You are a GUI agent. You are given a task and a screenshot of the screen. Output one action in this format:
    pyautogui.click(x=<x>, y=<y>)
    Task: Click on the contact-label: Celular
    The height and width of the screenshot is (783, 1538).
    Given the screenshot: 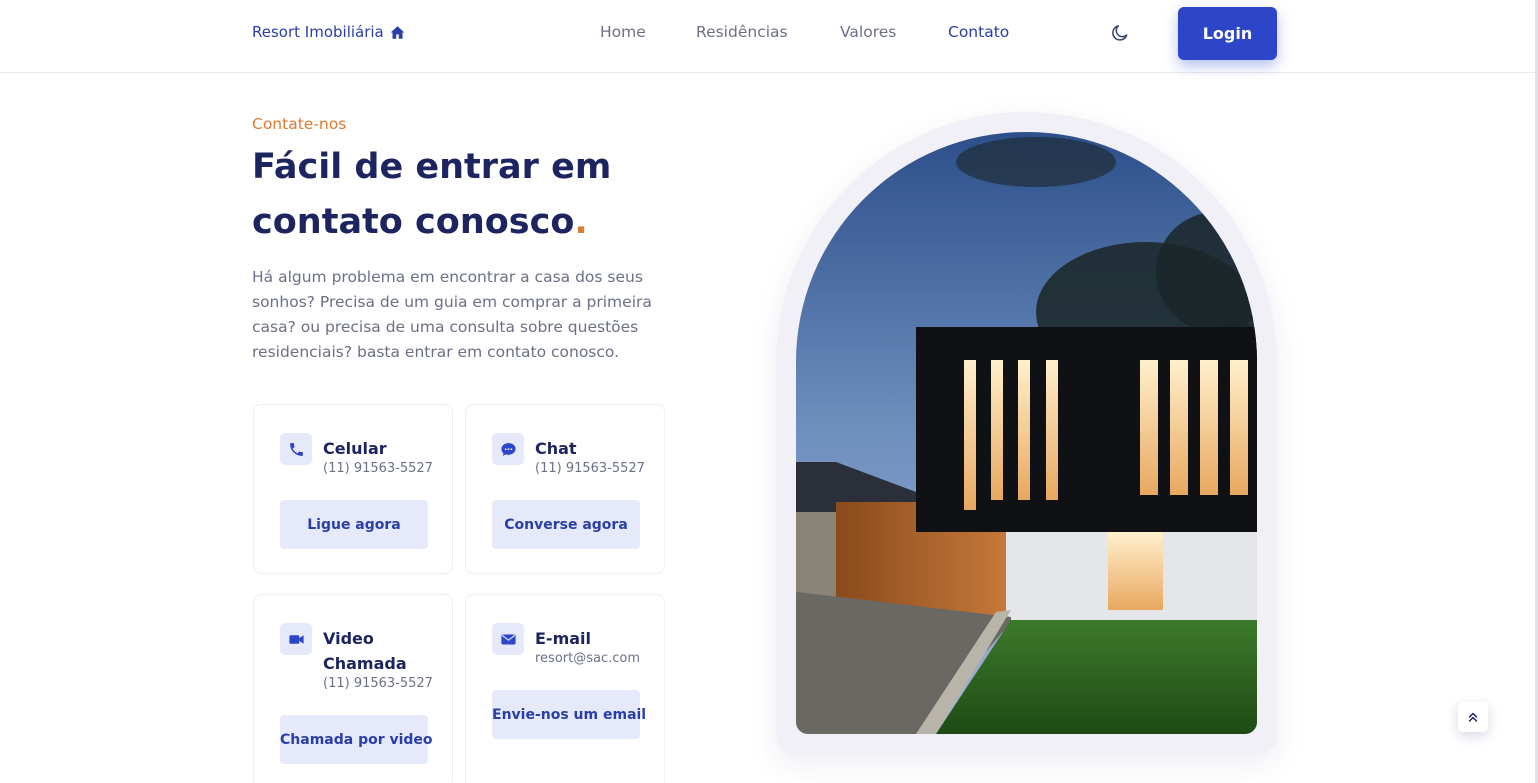 What is the action you would take?
    pyautogui.click(x=355, y=448)
    